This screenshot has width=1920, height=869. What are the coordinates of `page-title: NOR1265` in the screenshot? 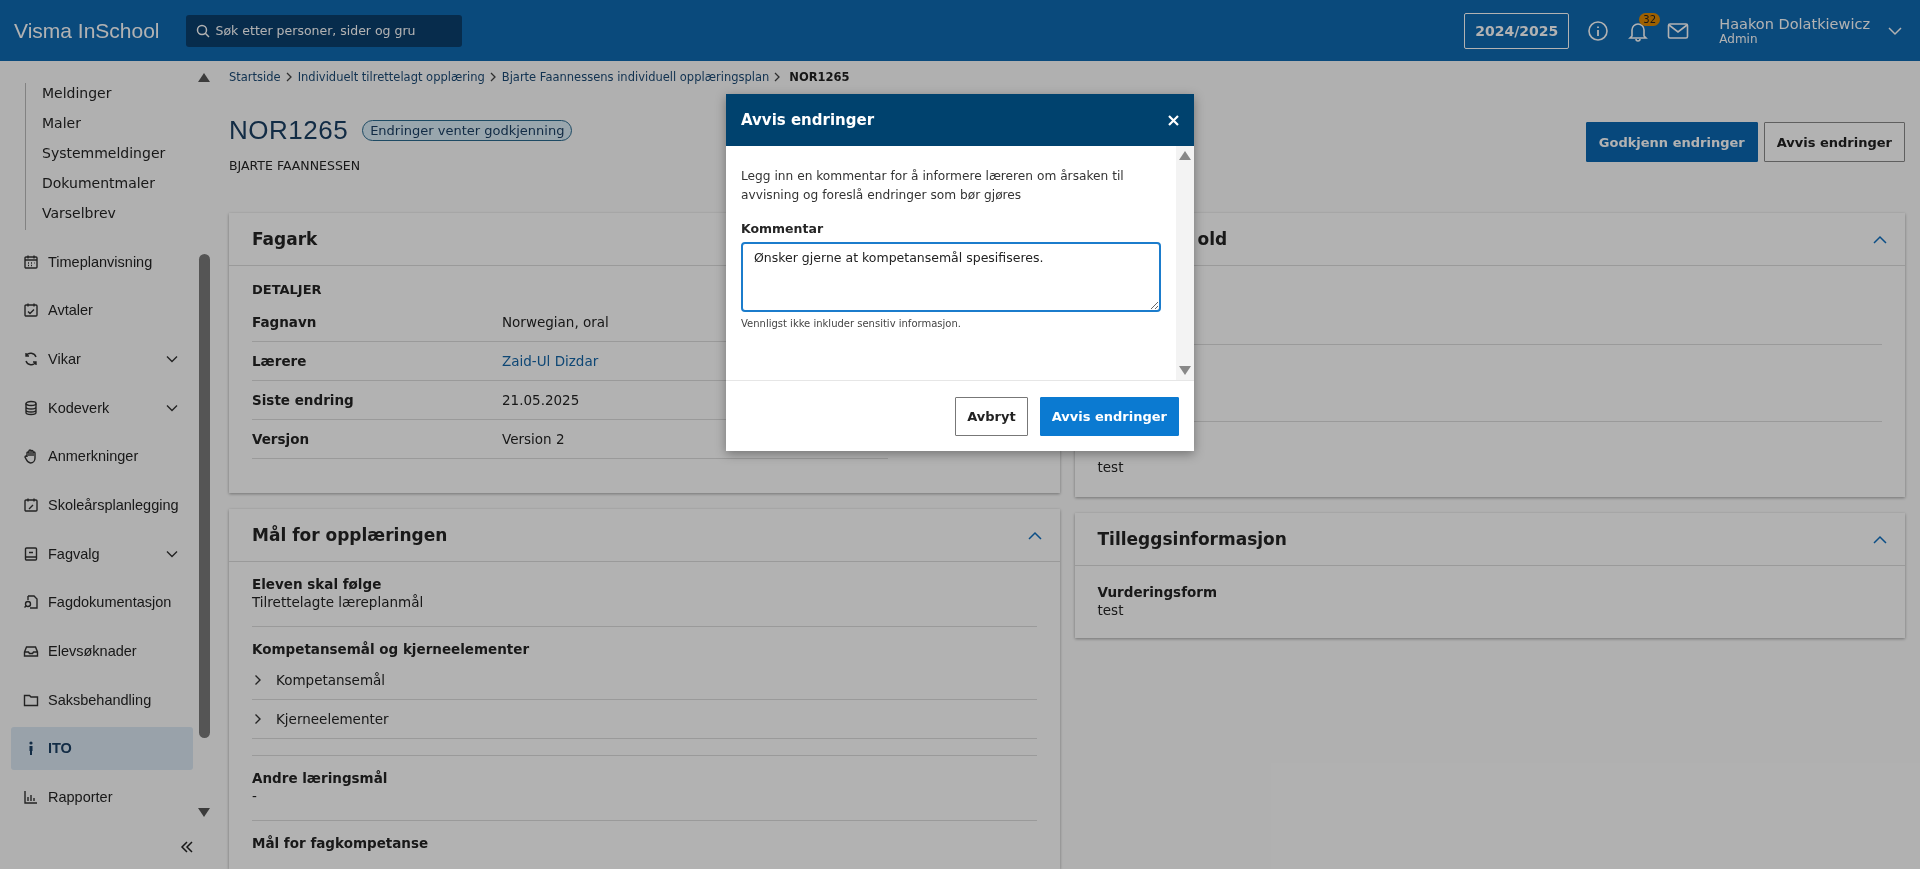 It's located at (289, 130).